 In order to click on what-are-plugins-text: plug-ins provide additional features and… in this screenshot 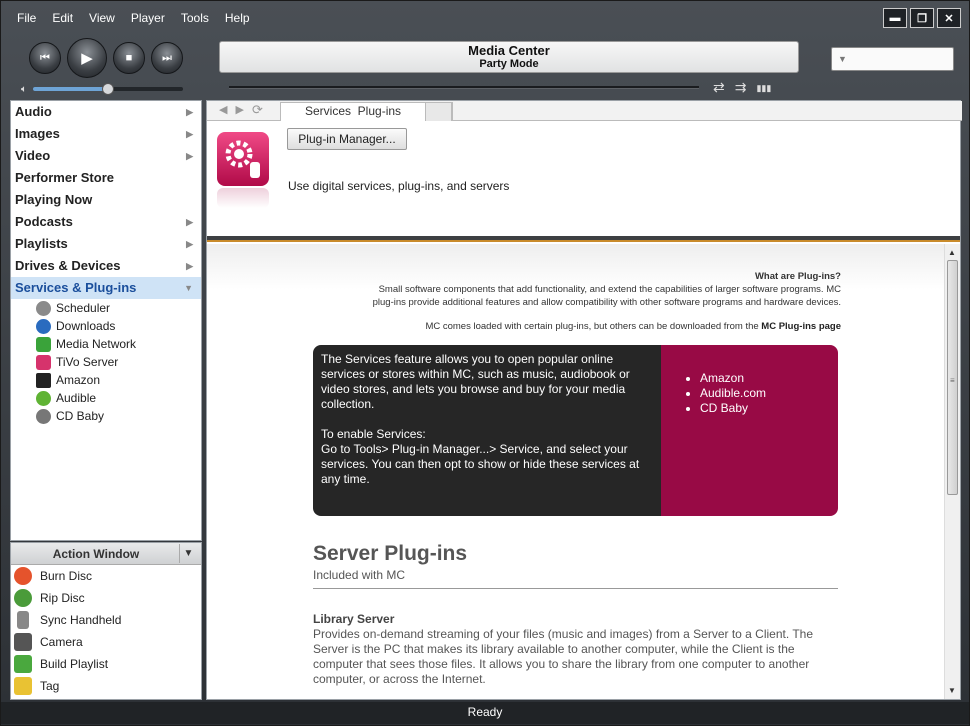, I will do `click(606, 302)`.